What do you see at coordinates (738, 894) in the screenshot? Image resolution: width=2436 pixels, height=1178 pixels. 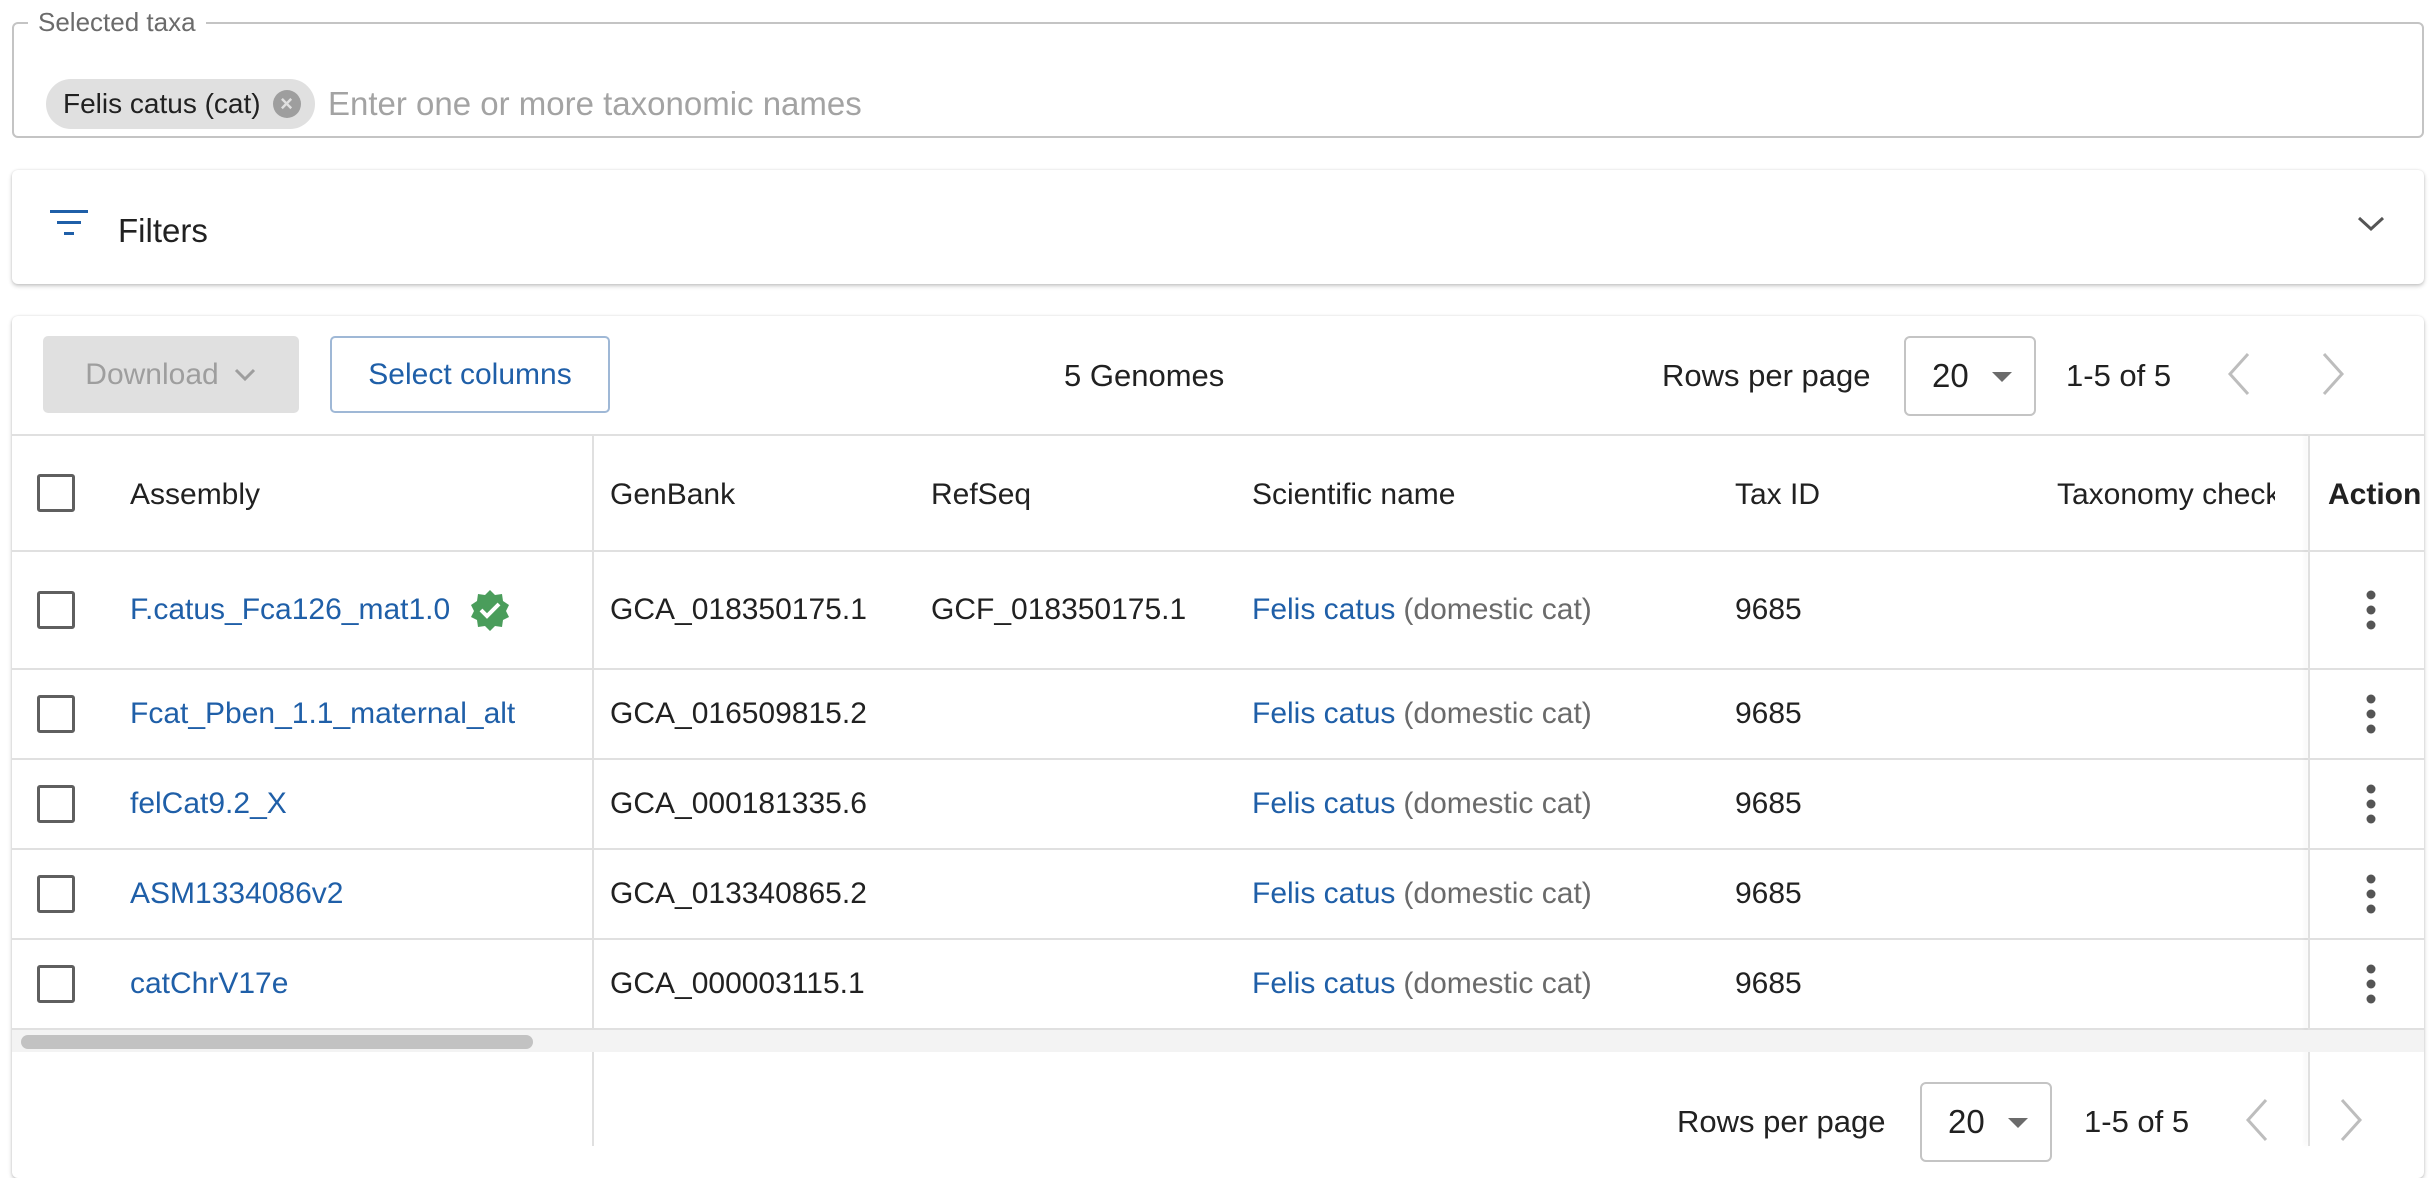 I see `genbank-accession: GCA_013340865.2` at bounding box center [738, 894].